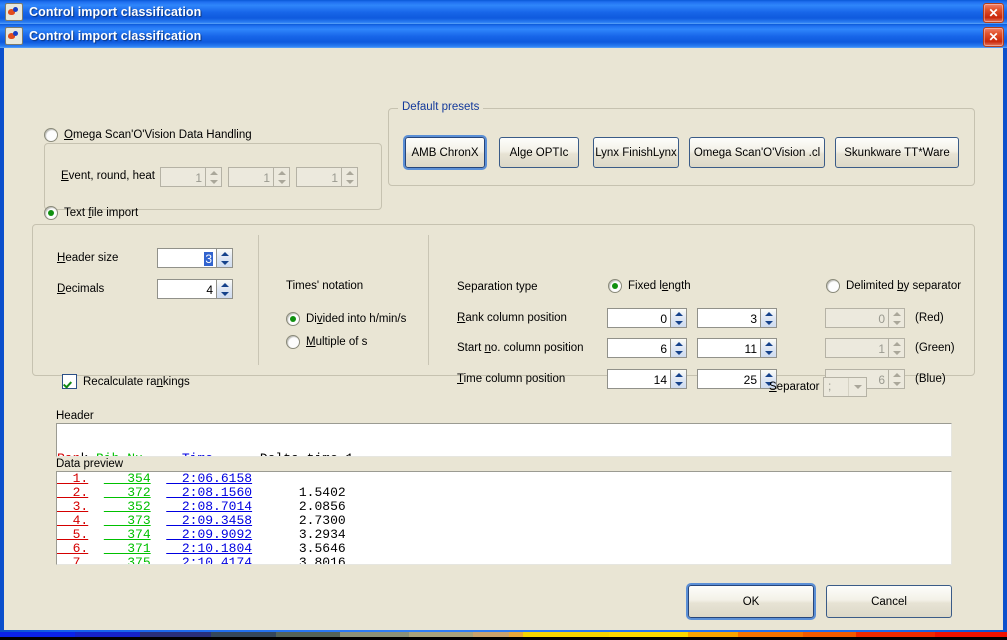 Image resolution: width=1007 pixels, height=640 pixels. Describe the element at coordinates (794, 387) in the screenshot. I see `separator-label: Separator` at that location.